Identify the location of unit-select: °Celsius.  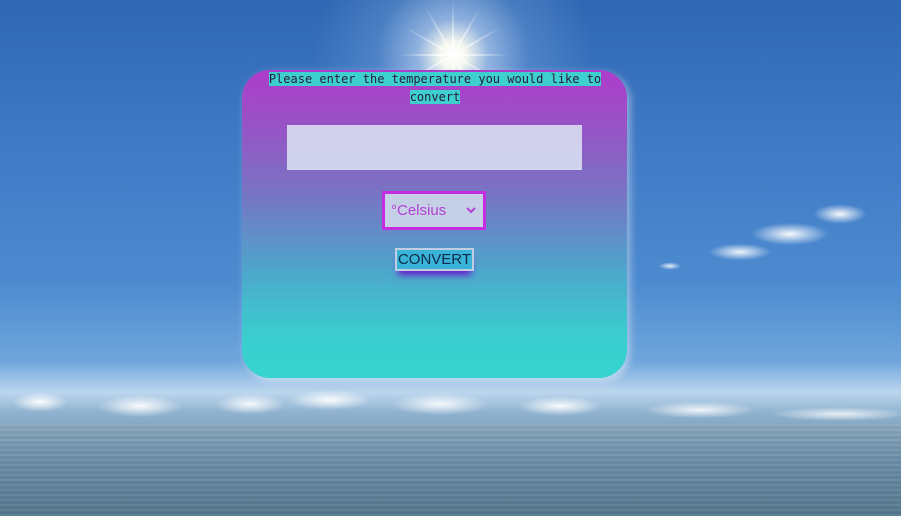
(434, 210).